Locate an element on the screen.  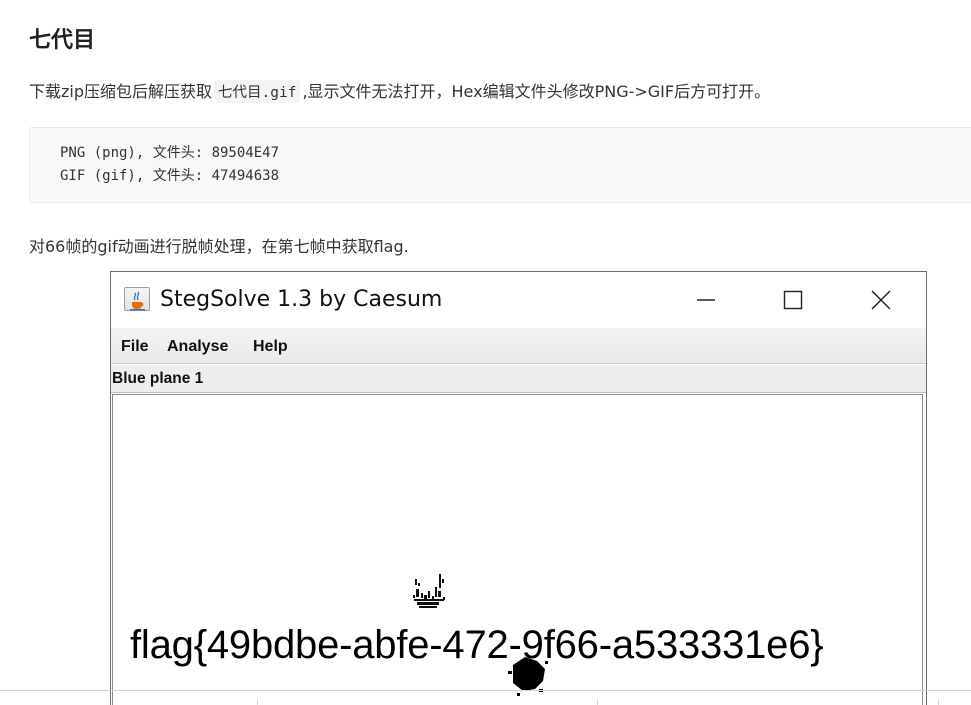
window-titlebar: StegSolve 1.3 by Caesum is located at coordinates (518, 300).